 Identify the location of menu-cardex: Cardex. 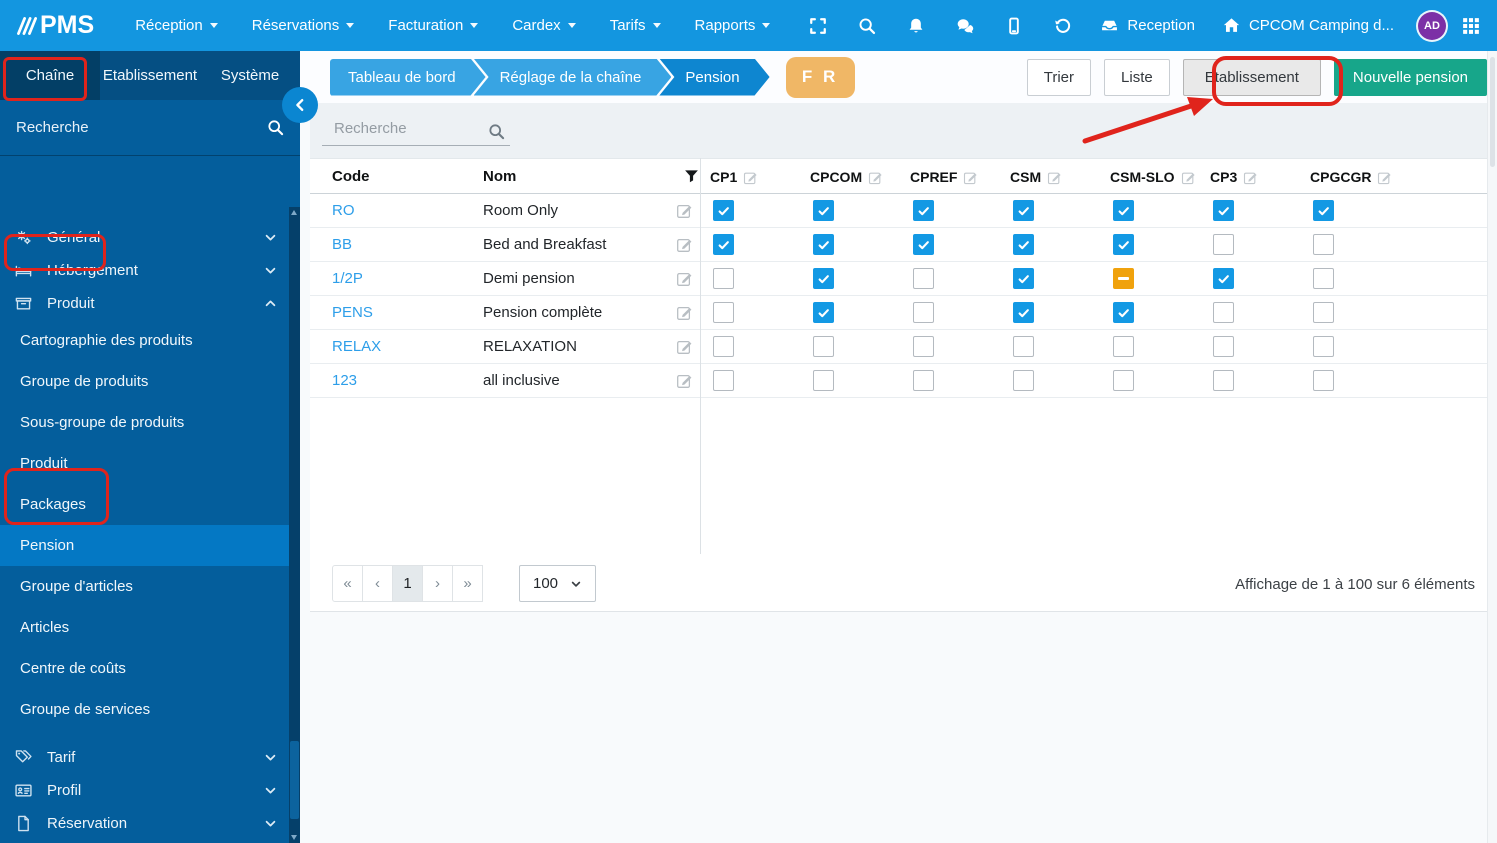
(543, 25).